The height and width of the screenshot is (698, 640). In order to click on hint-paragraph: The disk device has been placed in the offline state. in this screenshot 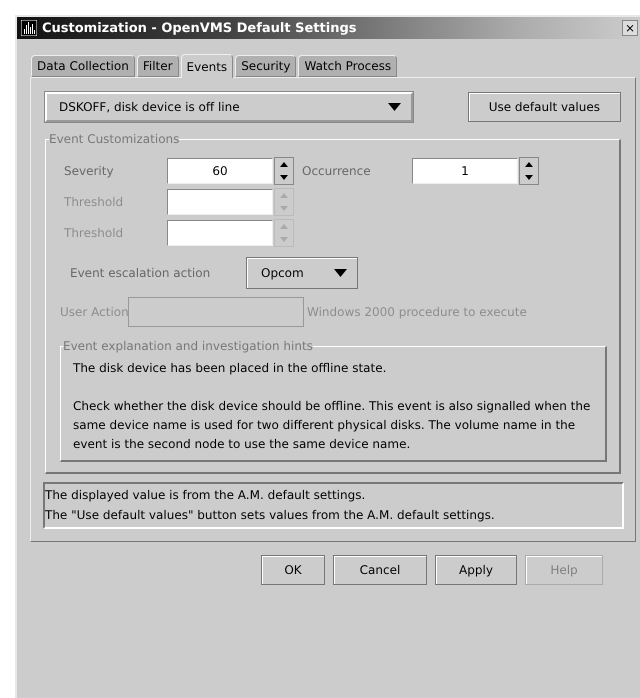, I will do `click(230, 368)`.